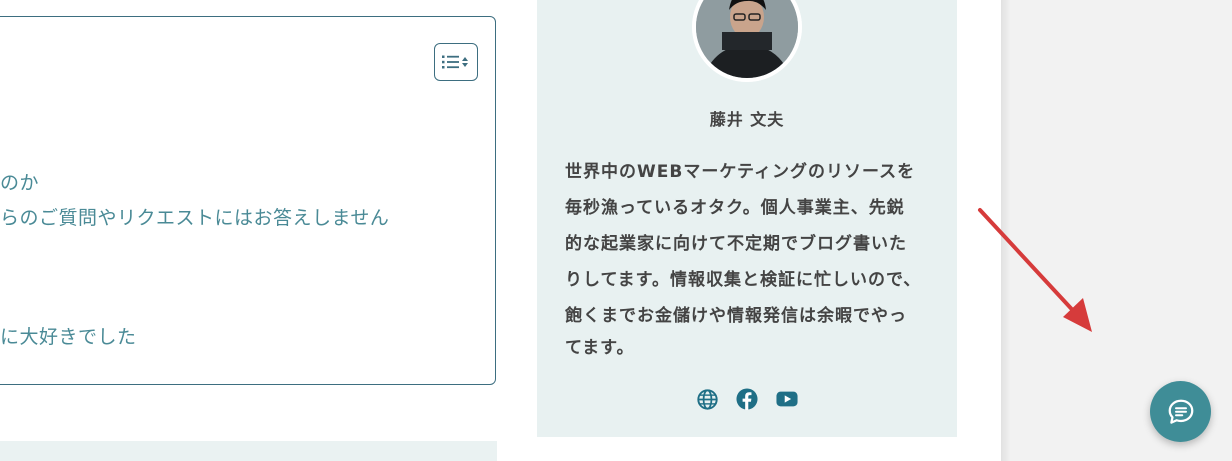 The height and width of the screenshot is (461, 1232). I want to click on globe-icon, so click(707, 399).